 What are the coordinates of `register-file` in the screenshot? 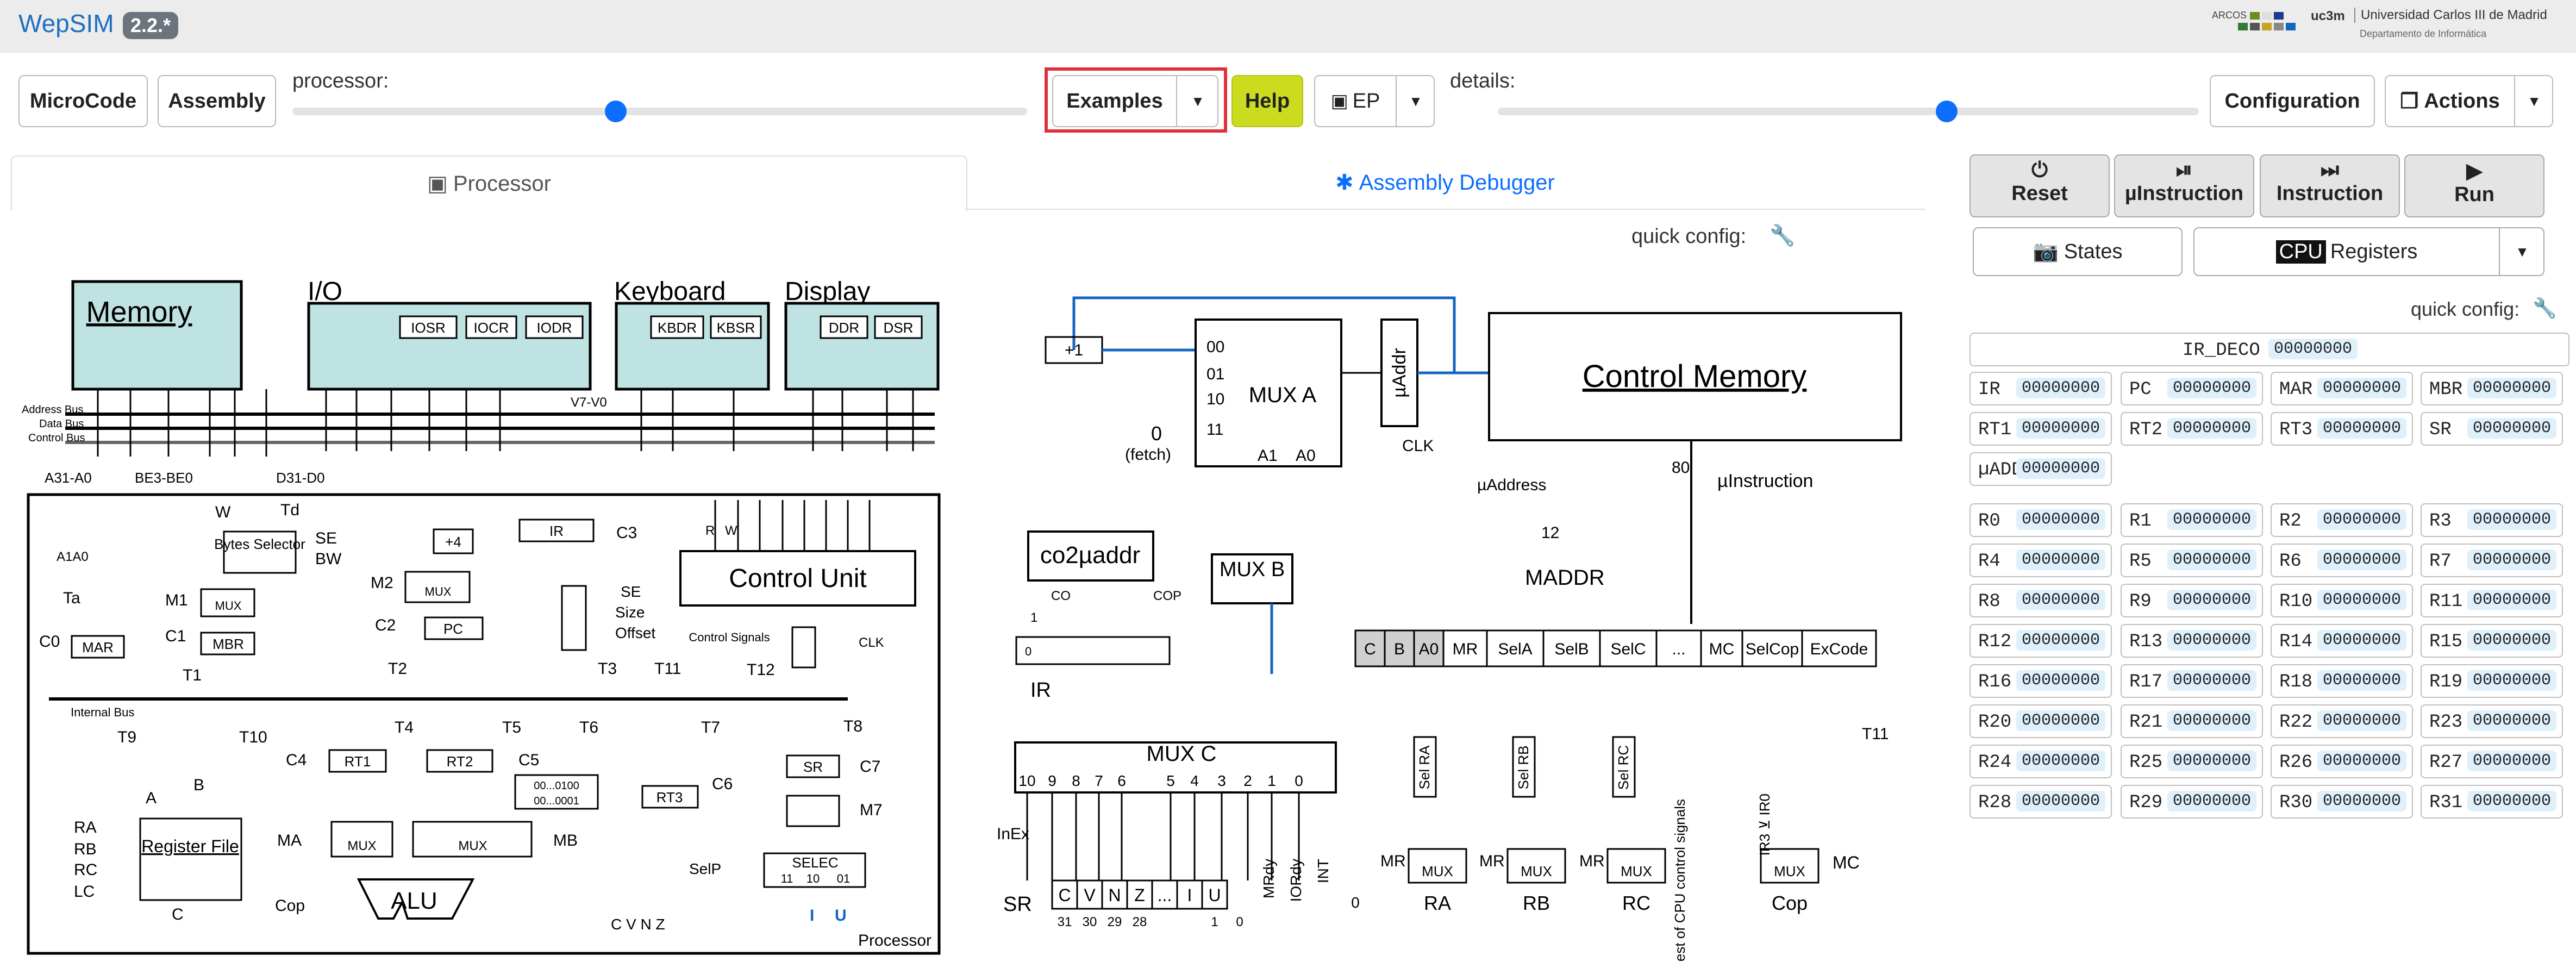 It's located at (190, 859).